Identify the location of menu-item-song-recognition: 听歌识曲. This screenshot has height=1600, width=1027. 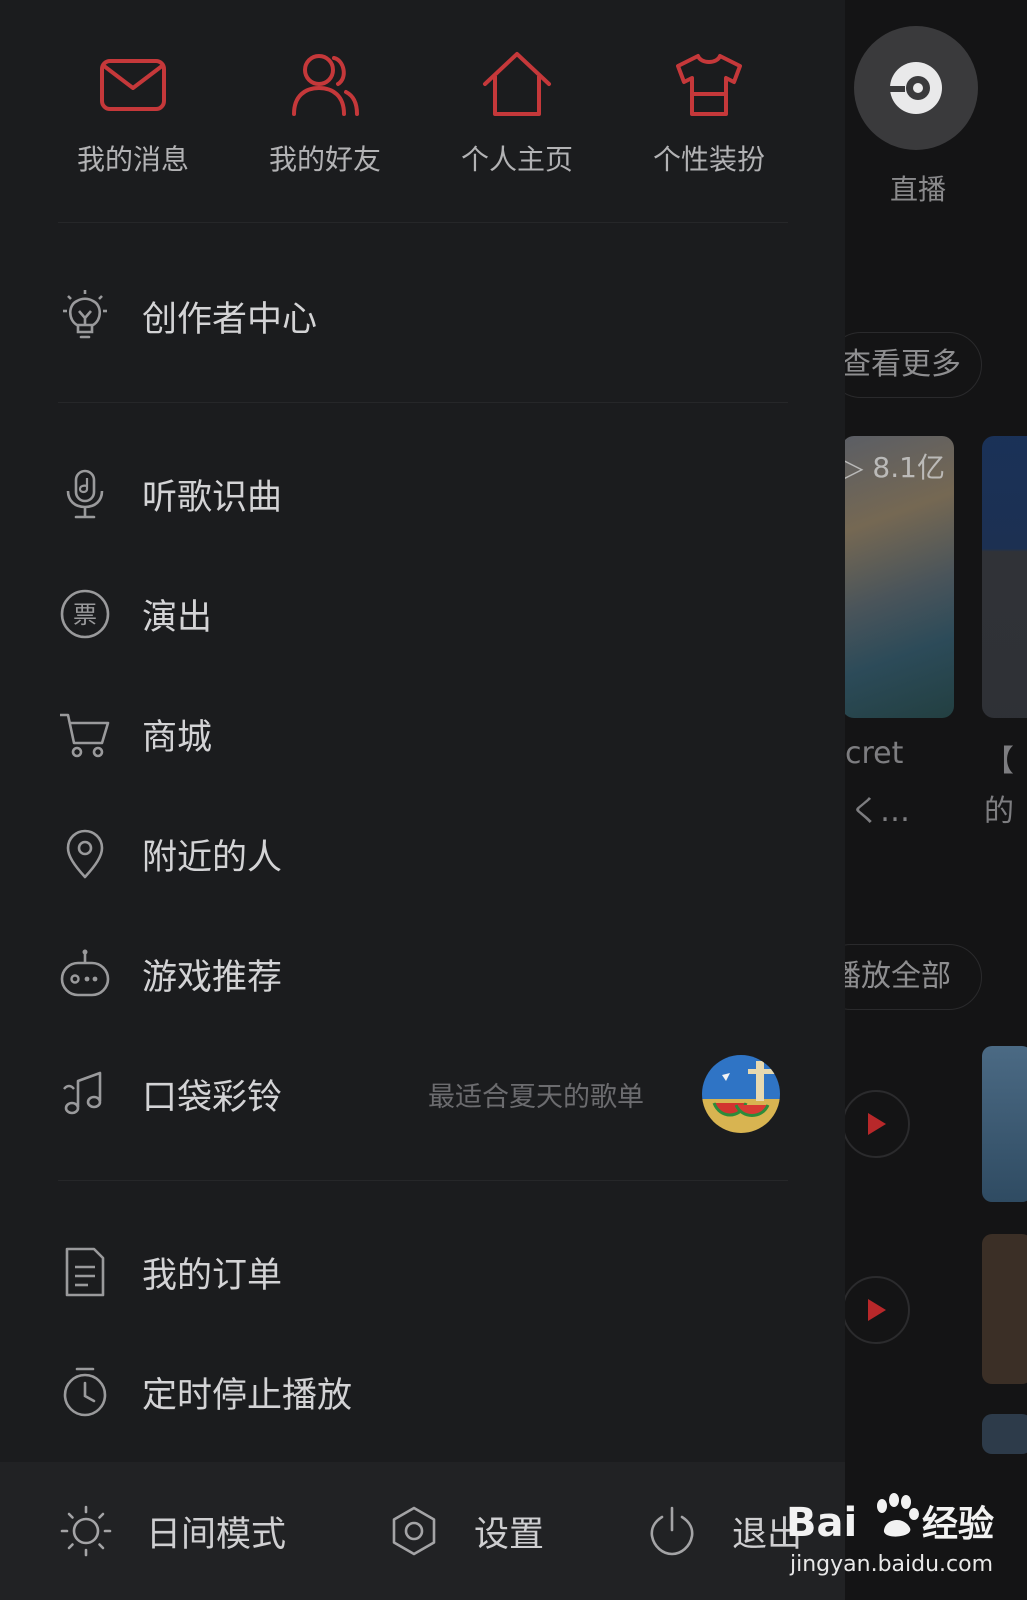
(423, 494).